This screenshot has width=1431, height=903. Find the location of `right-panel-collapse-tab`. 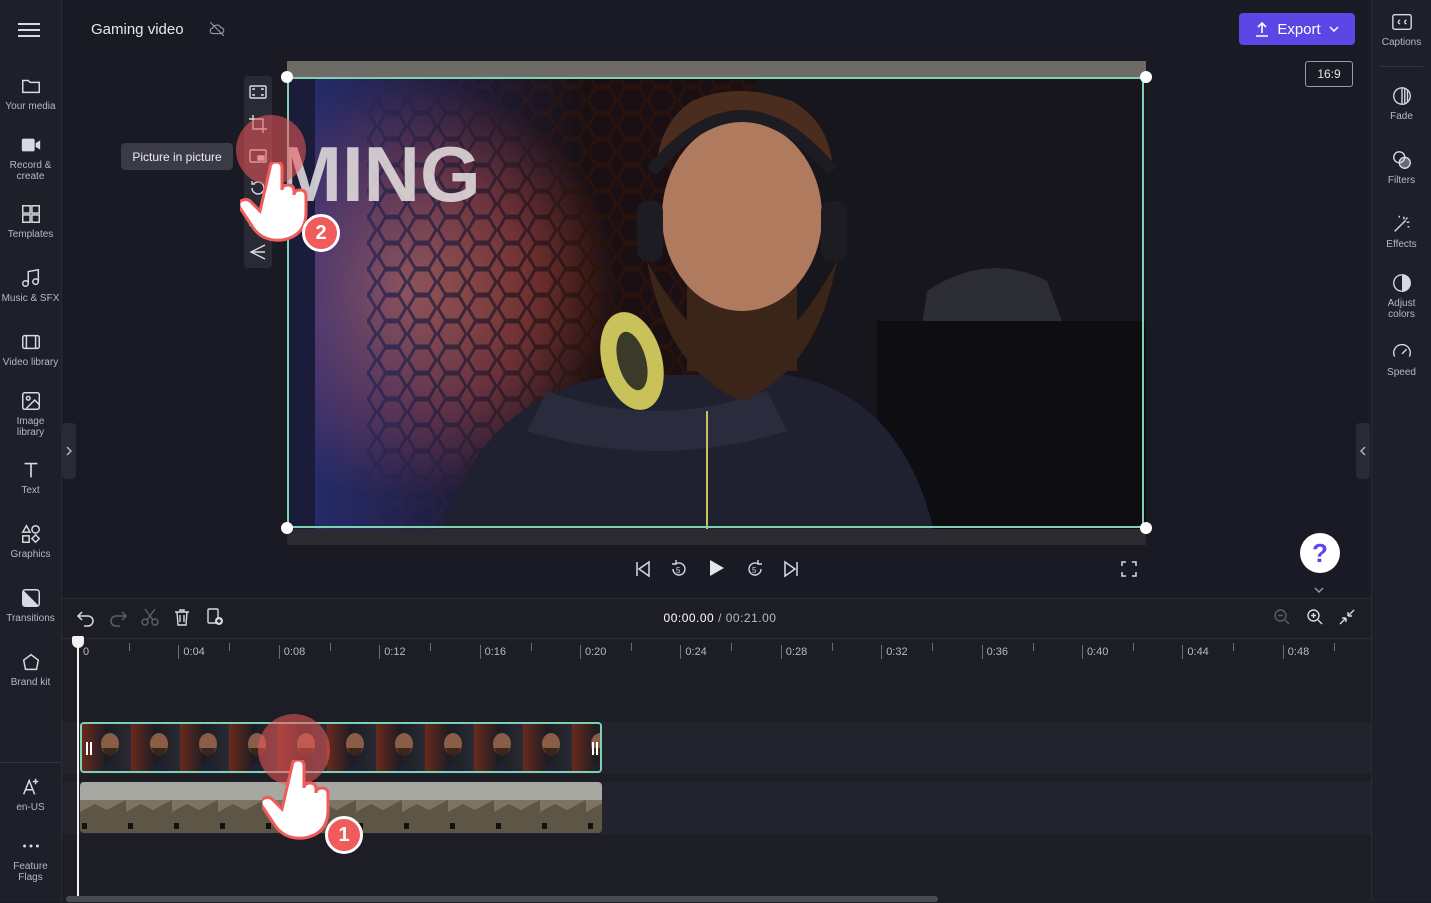

right-panel-collapse-tab is located at coordinates (1363, 451).